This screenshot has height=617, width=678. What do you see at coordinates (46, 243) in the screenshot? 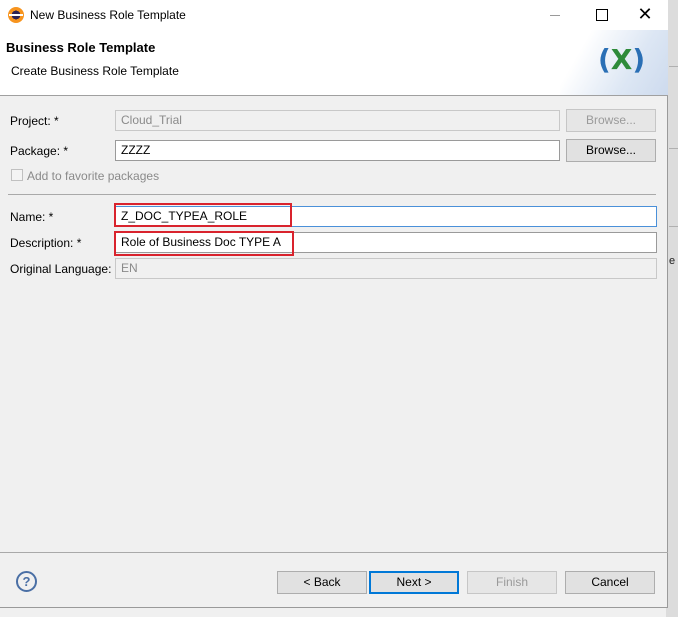
I see `description-label: Description: *` at bounding box center [46, 243].